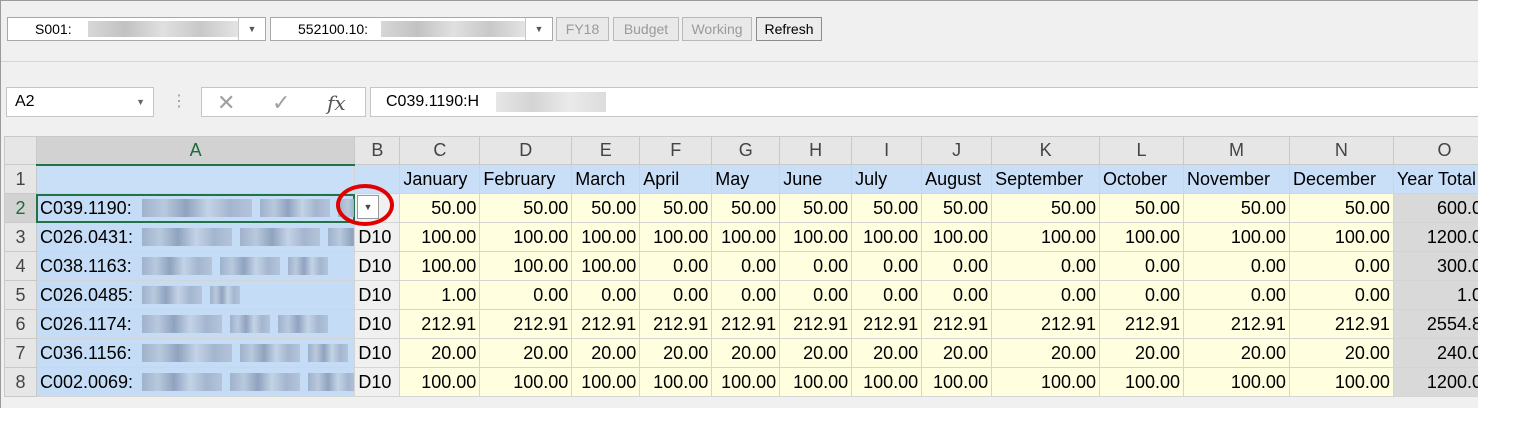 Image resolution: width=1521 pixels, height=443 pixels. I want to click on month-header: December, so click(1341, 179).